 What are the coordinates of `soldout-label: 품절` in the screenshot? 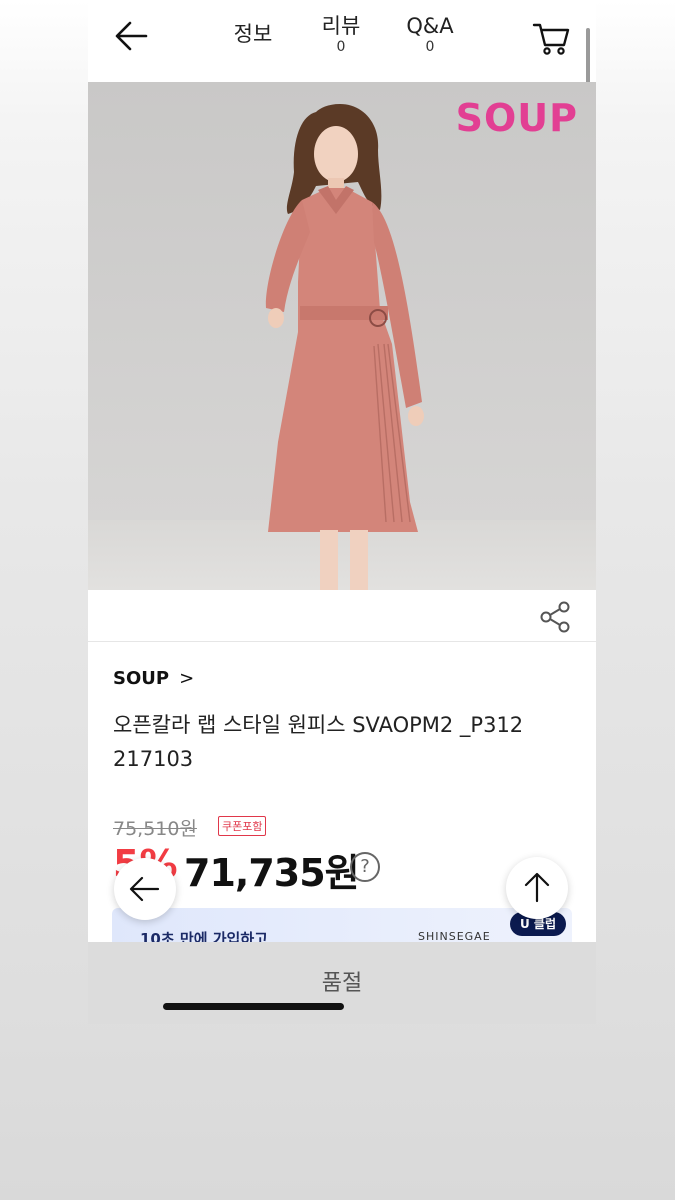 It's located at (342, 983).